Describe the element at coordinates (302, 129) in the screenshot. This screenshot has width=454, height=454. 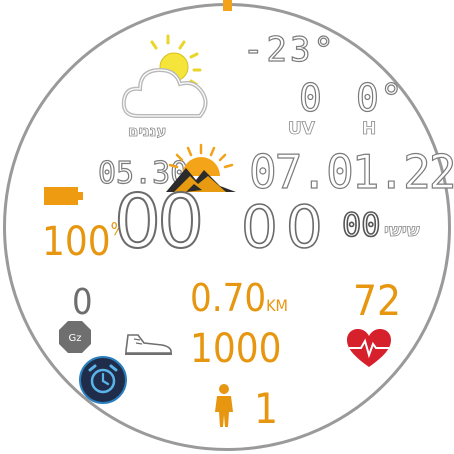
I see `uv-label: UV` at that location.